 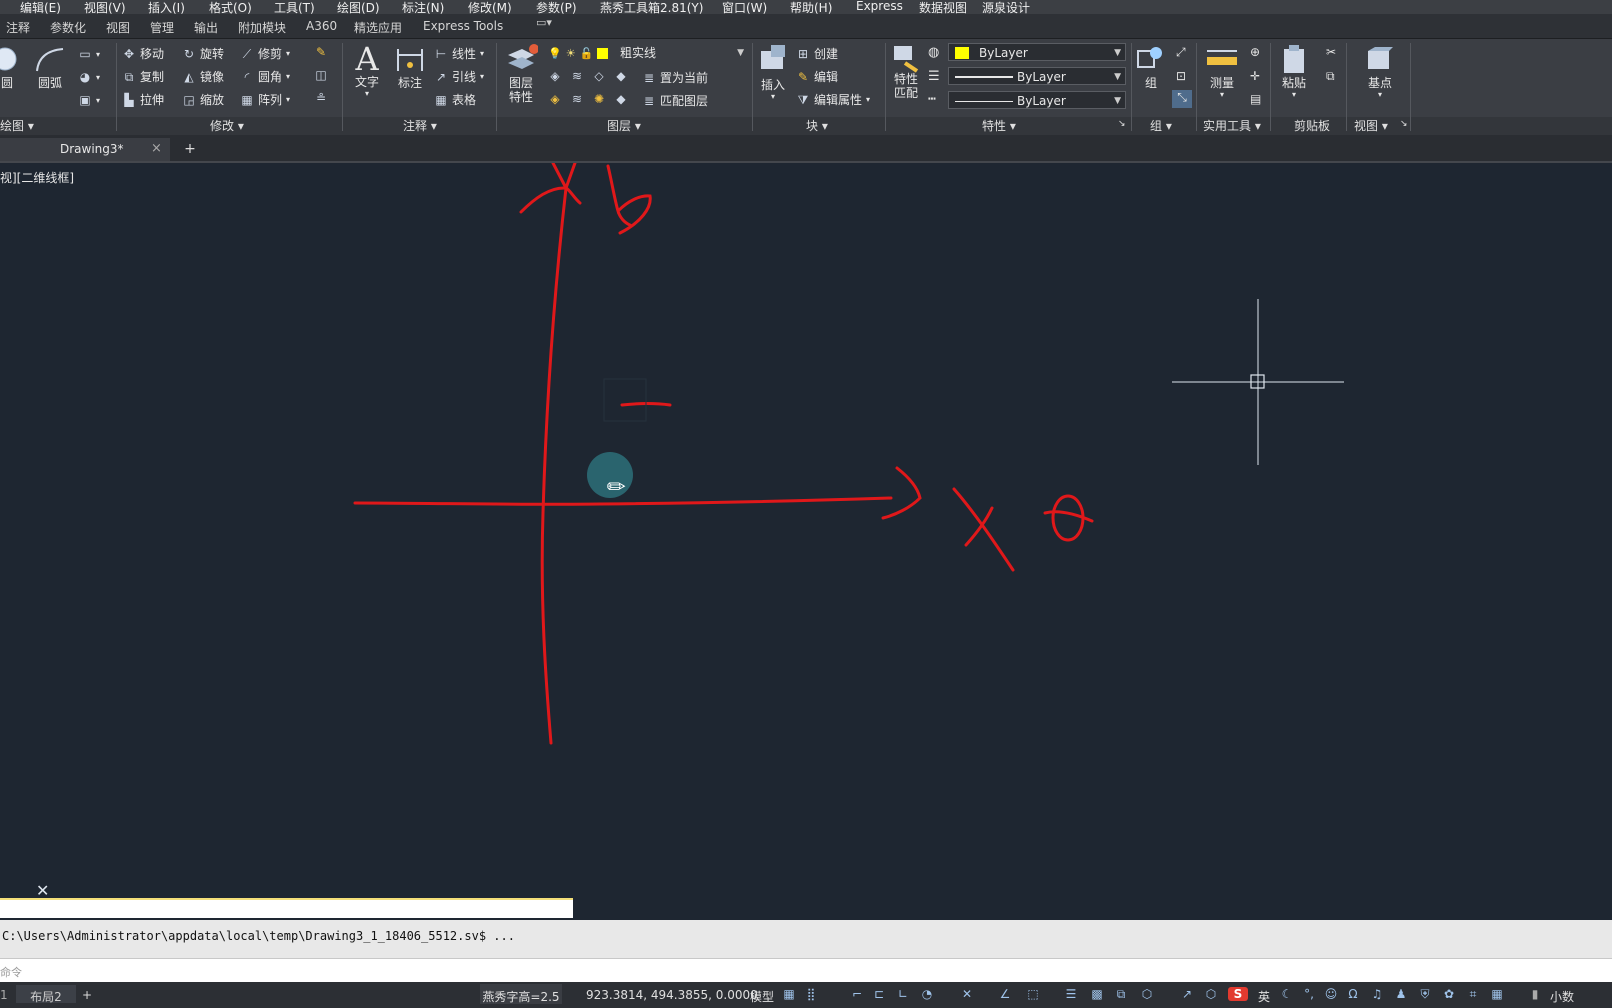 I want to click on boundary-tool: ▣ ▾, so click(x=89, y=100).